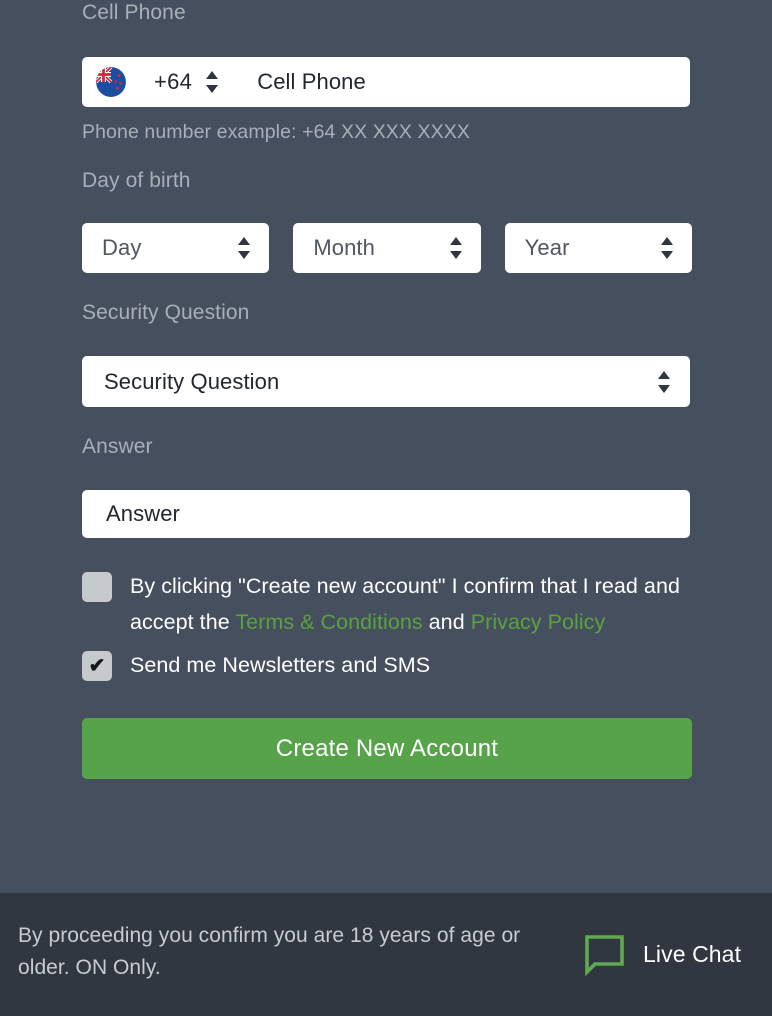 This screenshot has width=772, height=1016. Describe the element at coordinates (344, 247) in the screenshot. I see `month-select-value: Month` at that location.